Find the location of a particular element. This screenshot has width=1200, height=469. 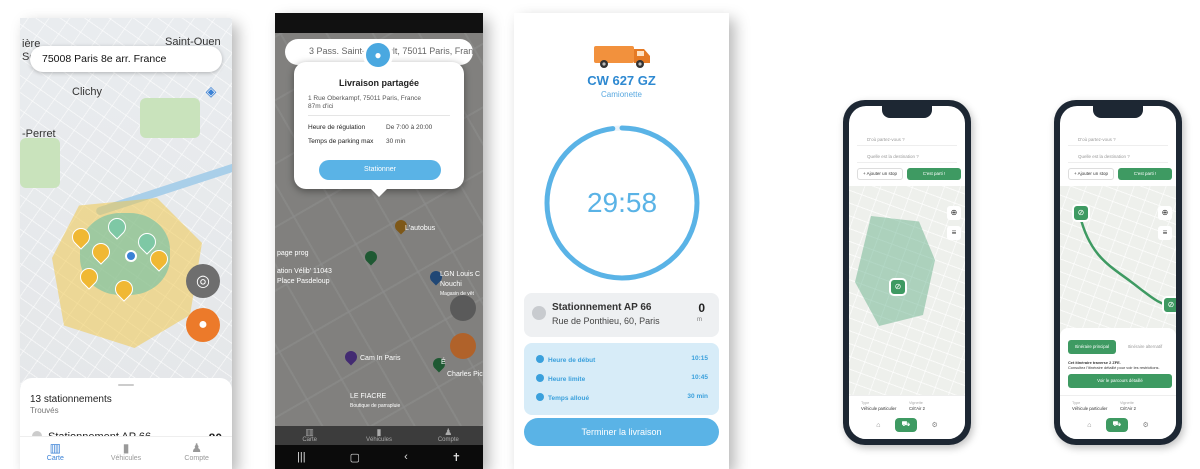

main-route-tab: Itinéraire principal is located at coordinates (1092, 347).